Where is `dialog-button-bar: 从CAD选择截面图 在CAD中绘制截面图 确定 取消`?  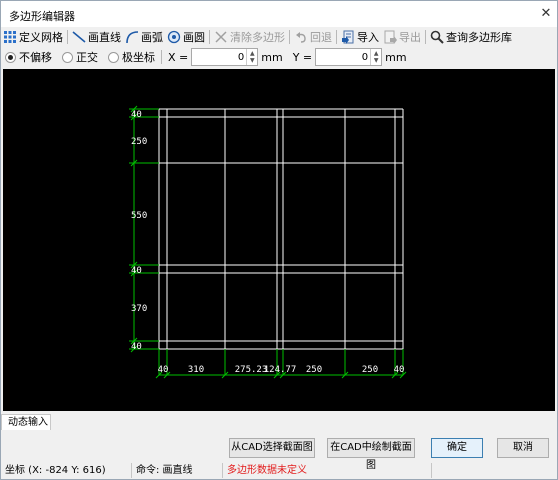
dialog-button-bar: 从CAD选择截面图 在CAD中绘制截面图 确定 取消 is located at coordinates (279, 451).